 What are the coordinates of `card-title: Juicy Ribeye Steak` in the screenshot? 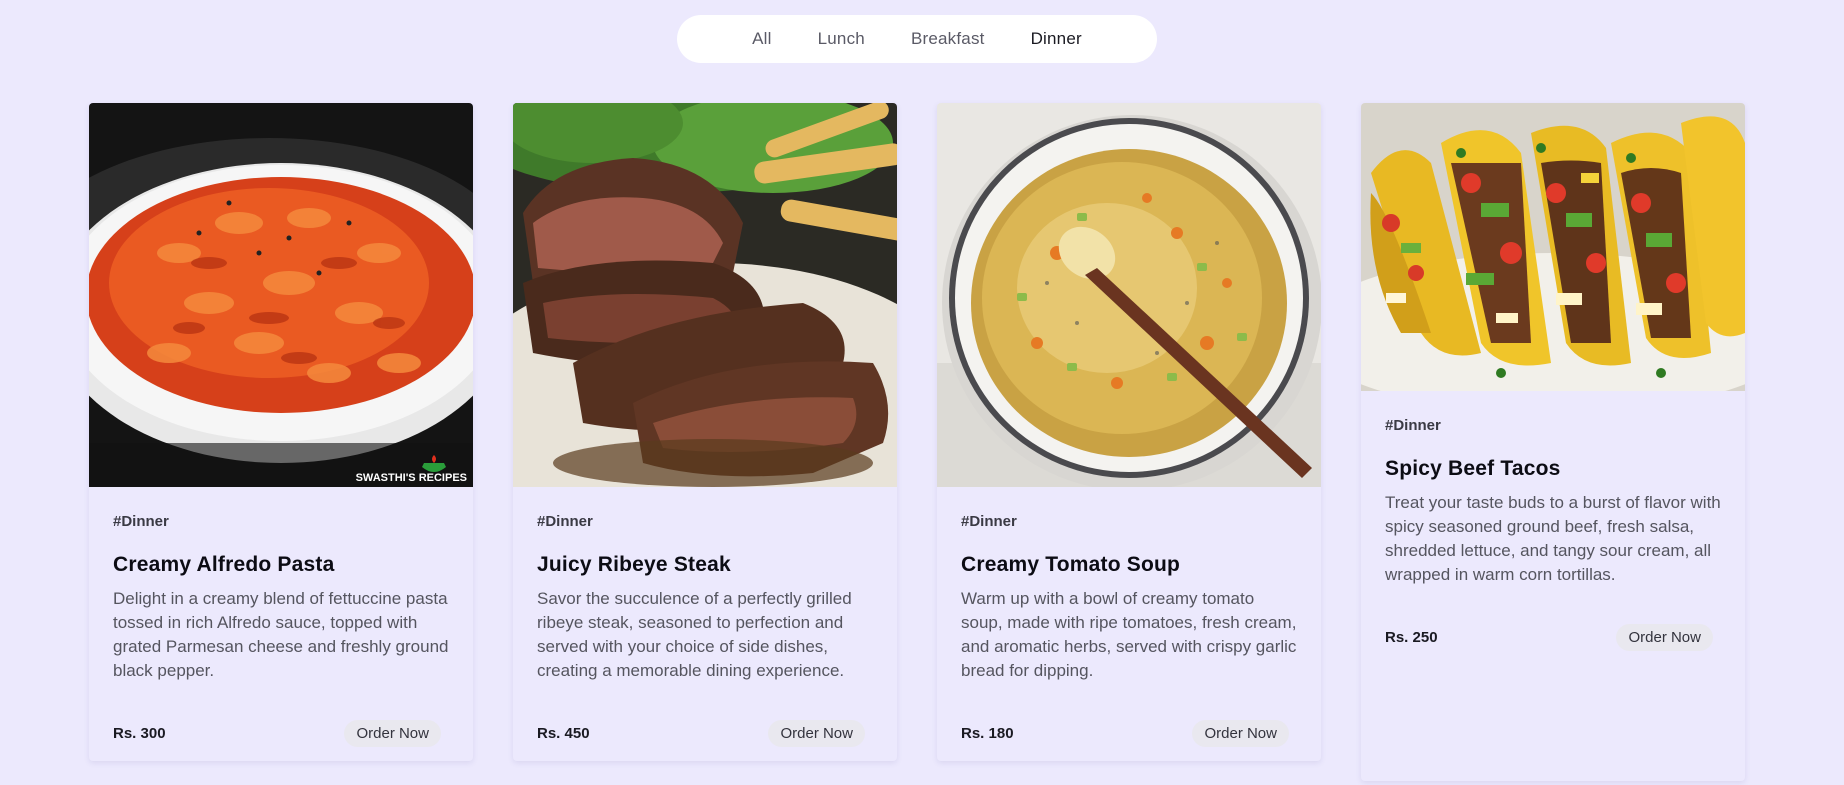 It's located at (634, 564).